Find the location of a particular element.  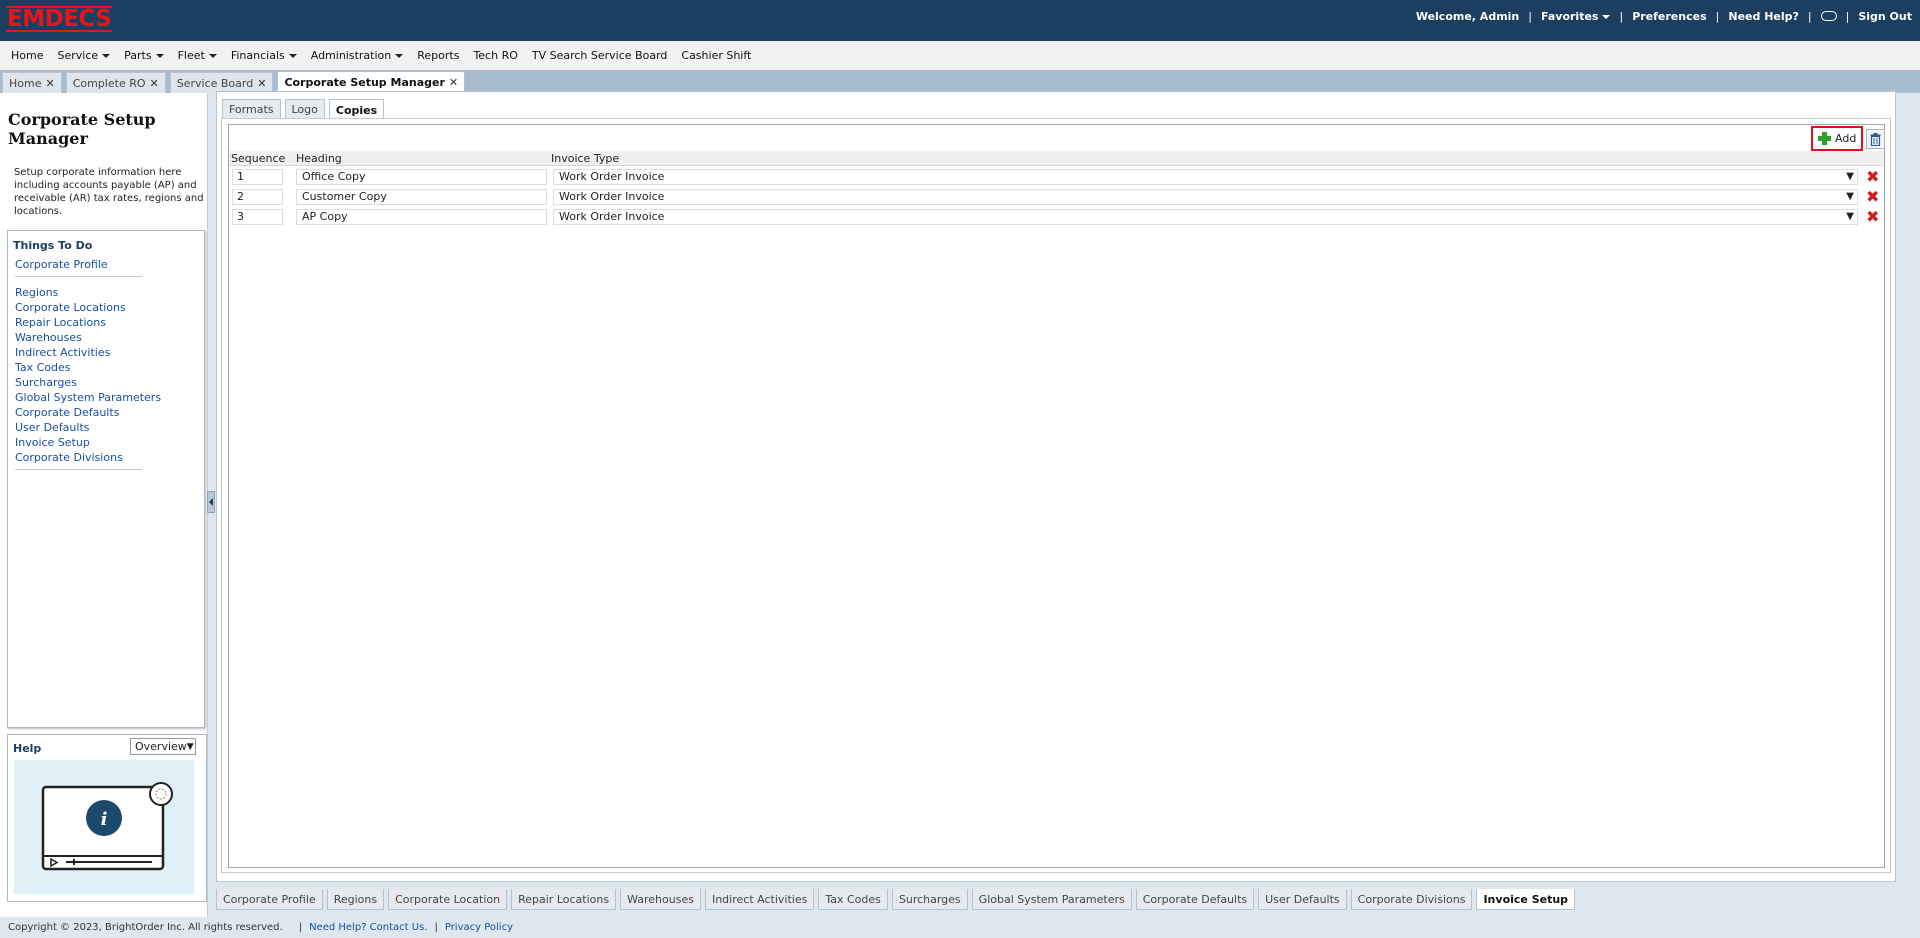

menu-cashier-shift: Cashier Shift is located at coordinates (716, 55).